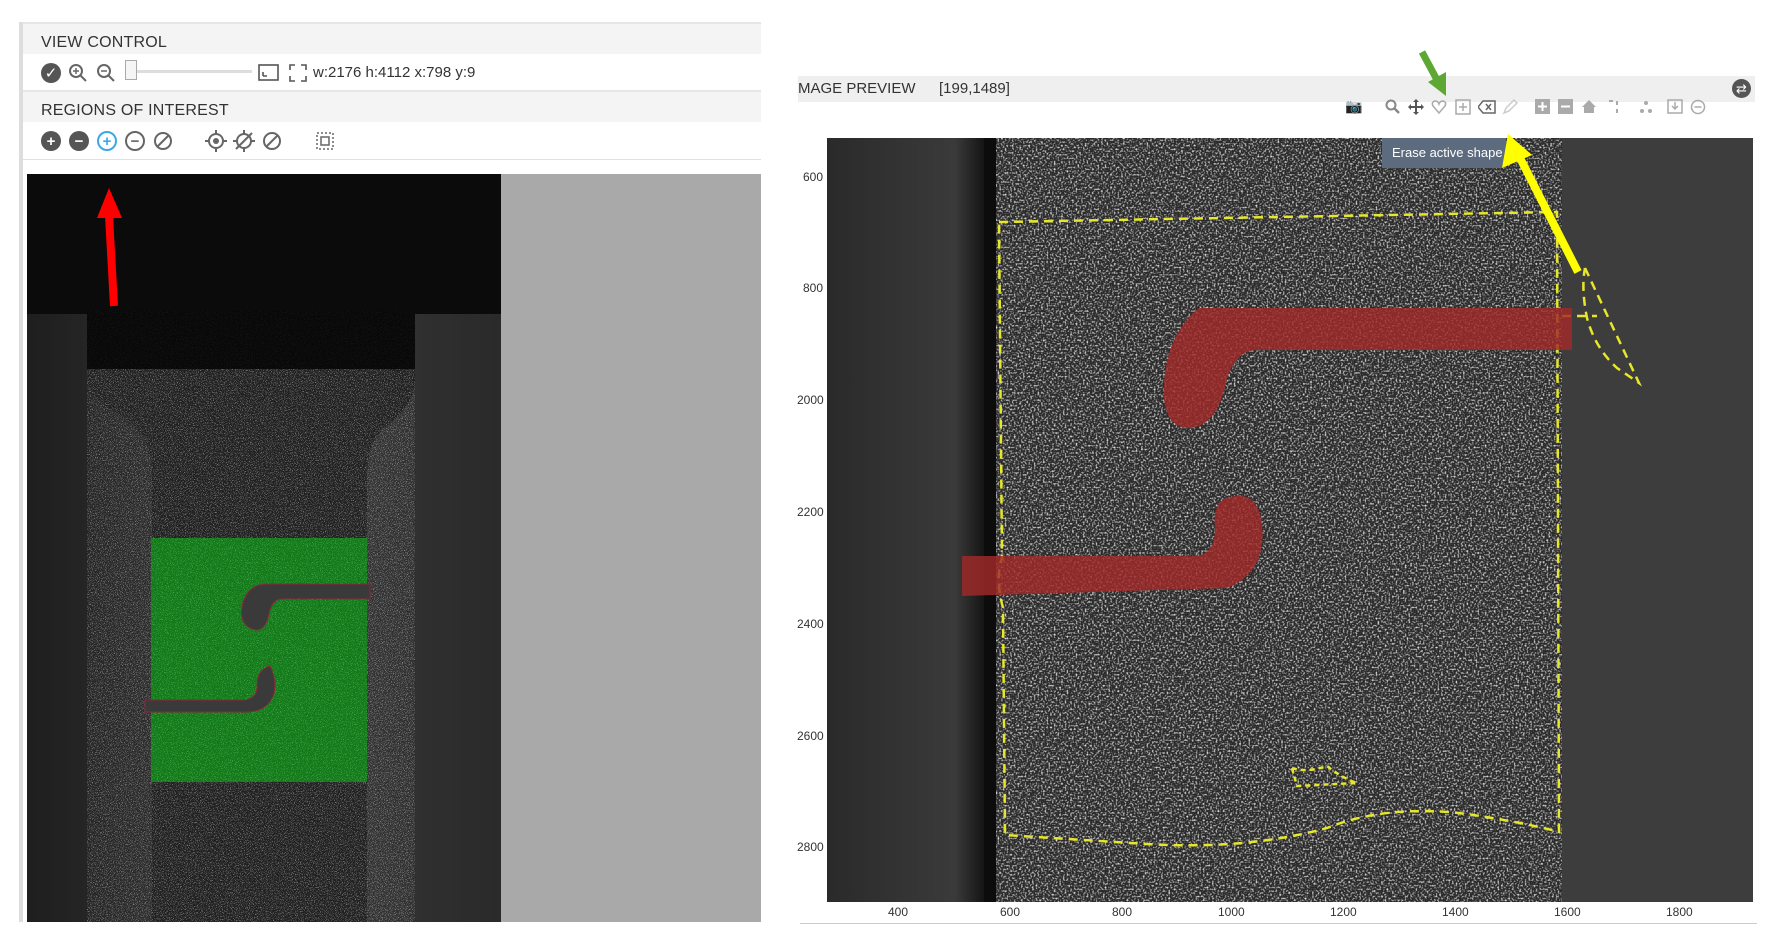 This screenshot has height=939, width=1780. Describe the element at coordinates (1393, 107) in the screenshot. I see `zoom-icon` at that location.